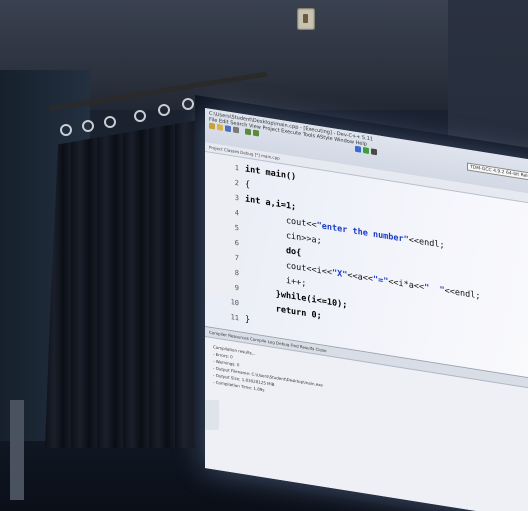  What do you see at coordinates (212, 126) in the screenshot?
I see `new-icon` at bounding box center [212, 126].